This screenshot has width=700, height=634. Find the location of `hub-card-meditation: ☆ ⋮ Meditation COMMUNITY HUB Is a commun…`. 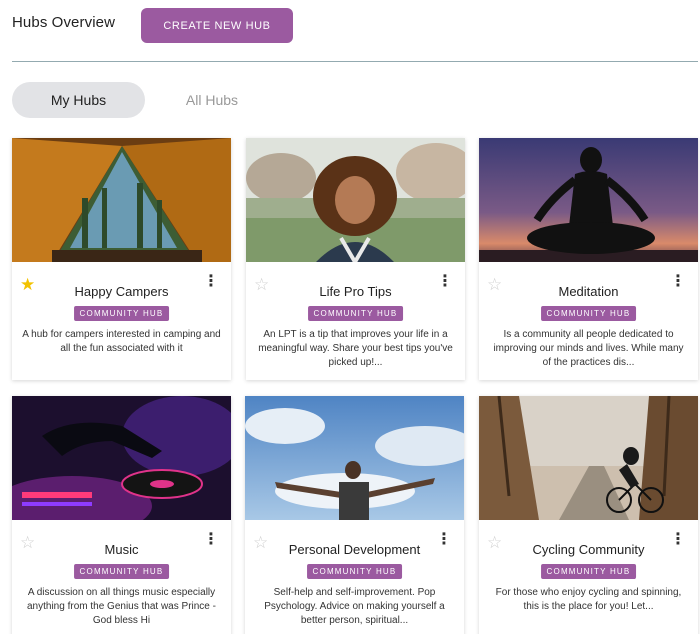

hub-card-meditation: ☆ ⋮ Meditation COMMUNITY HUB Is a commun… is located at coordinates (588, 259).